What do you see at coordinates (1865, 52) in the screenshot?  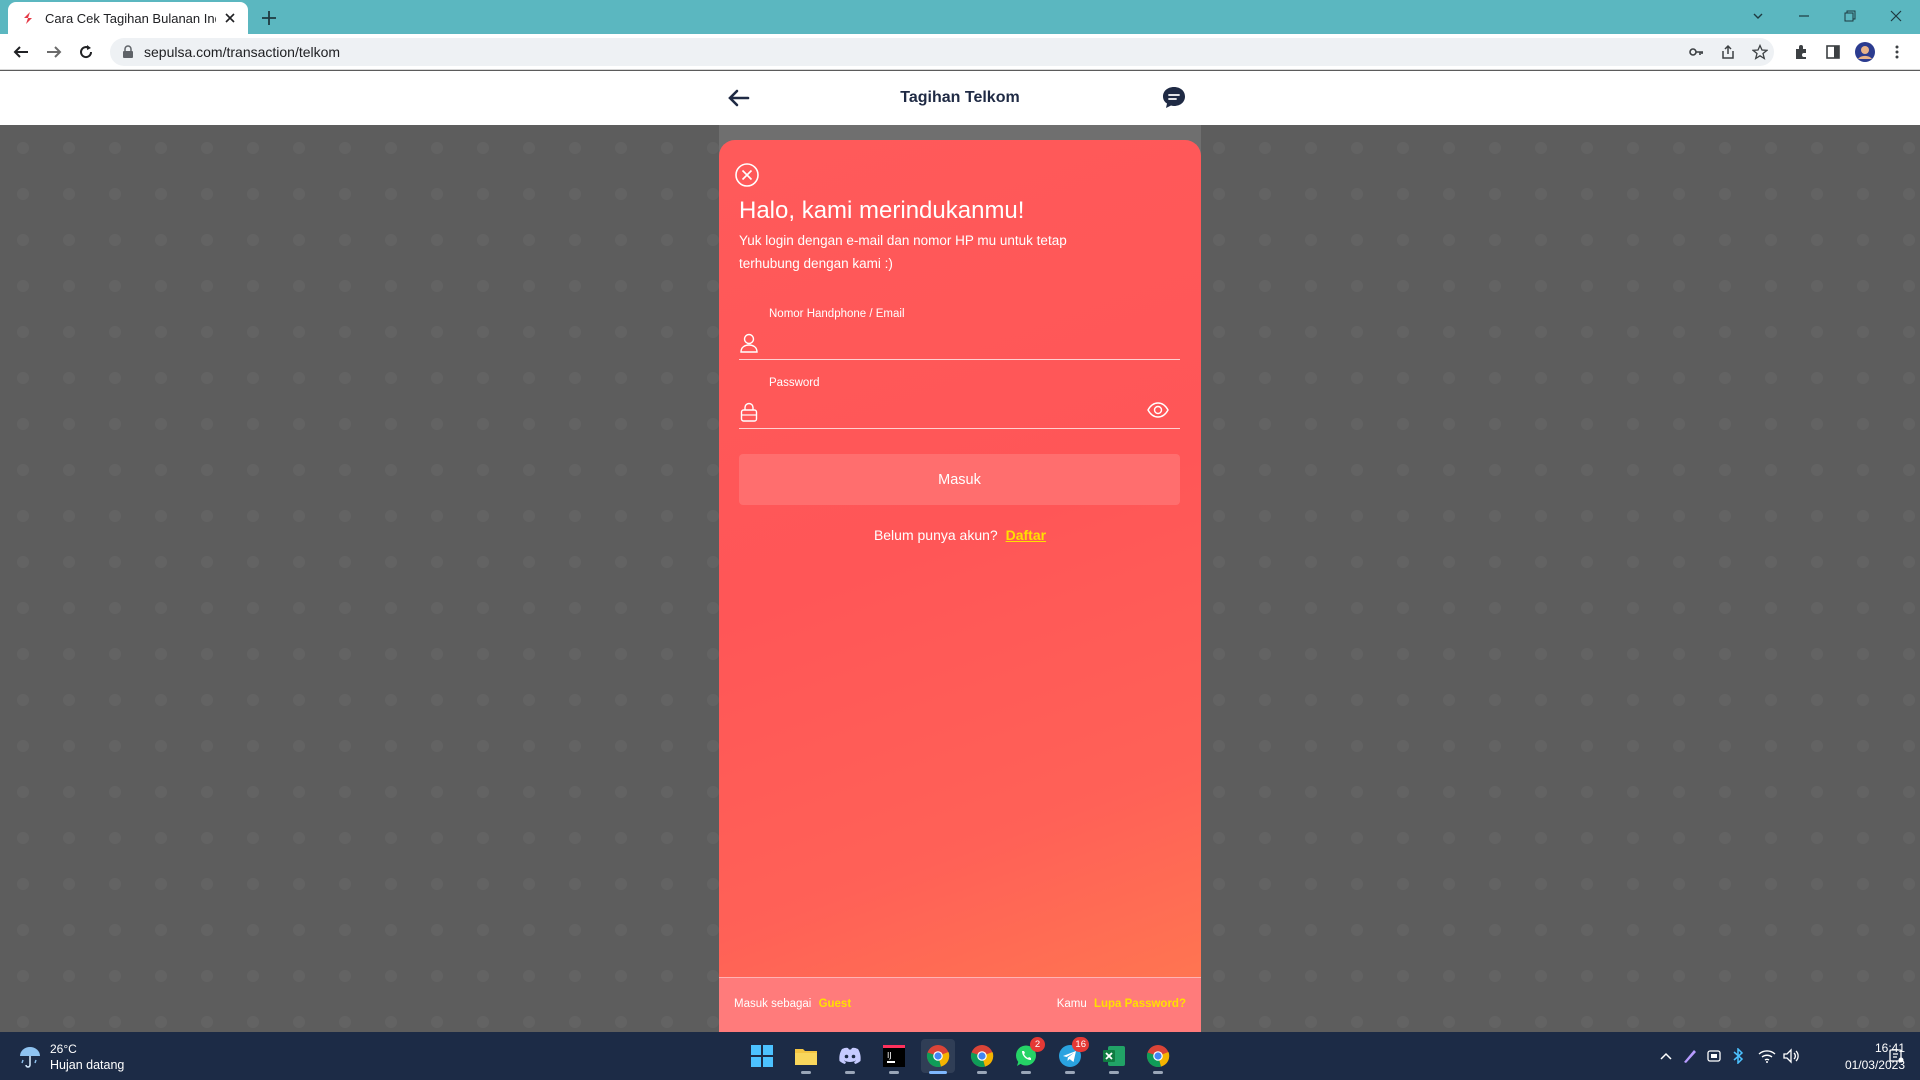 I see `profile-avatar-icon` at bounding box center [1865, 52].